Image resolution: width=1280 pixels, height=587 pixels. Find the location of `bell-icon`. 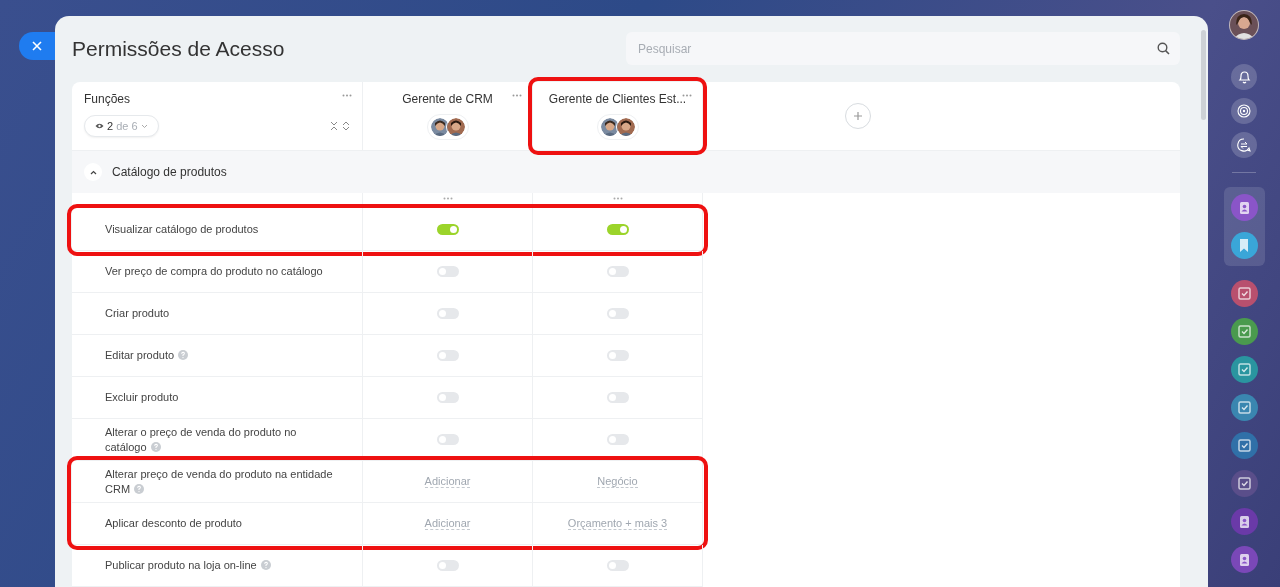

bell-icon is located at coordinates (1244, 77).